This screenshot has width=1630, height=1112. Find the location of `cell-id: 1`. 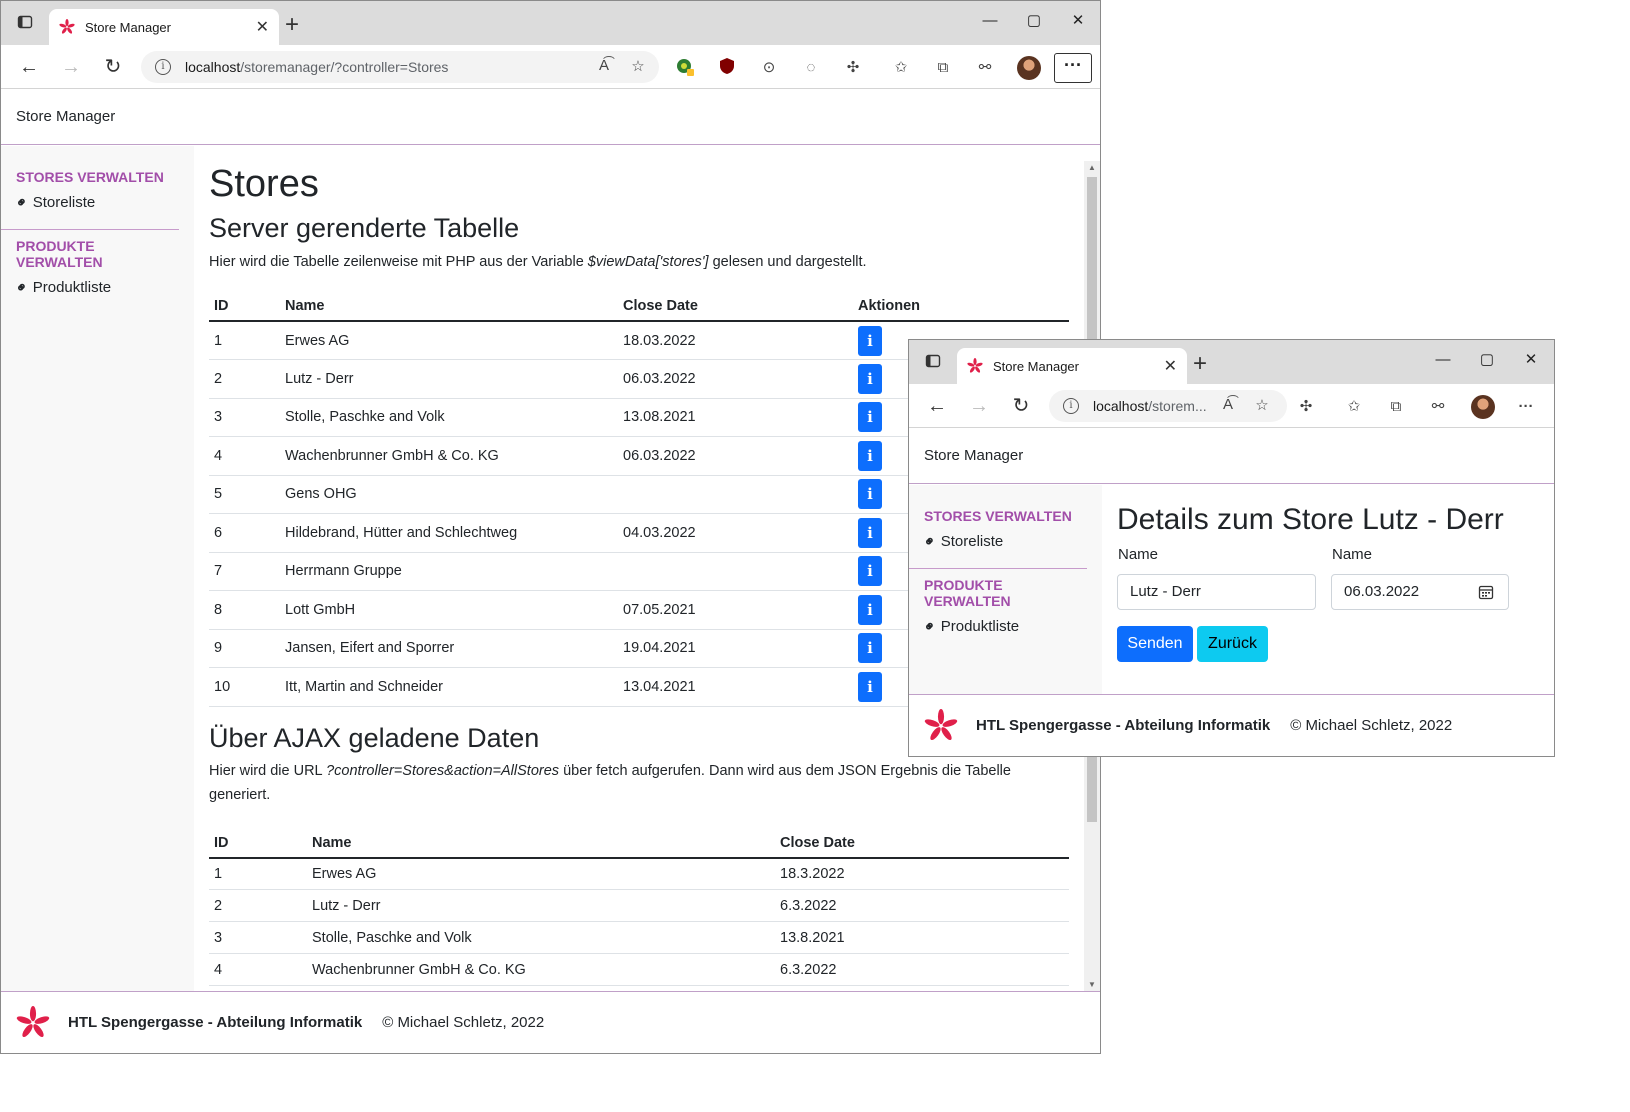

cell-id: 1 is located at coordinates (244, 340).